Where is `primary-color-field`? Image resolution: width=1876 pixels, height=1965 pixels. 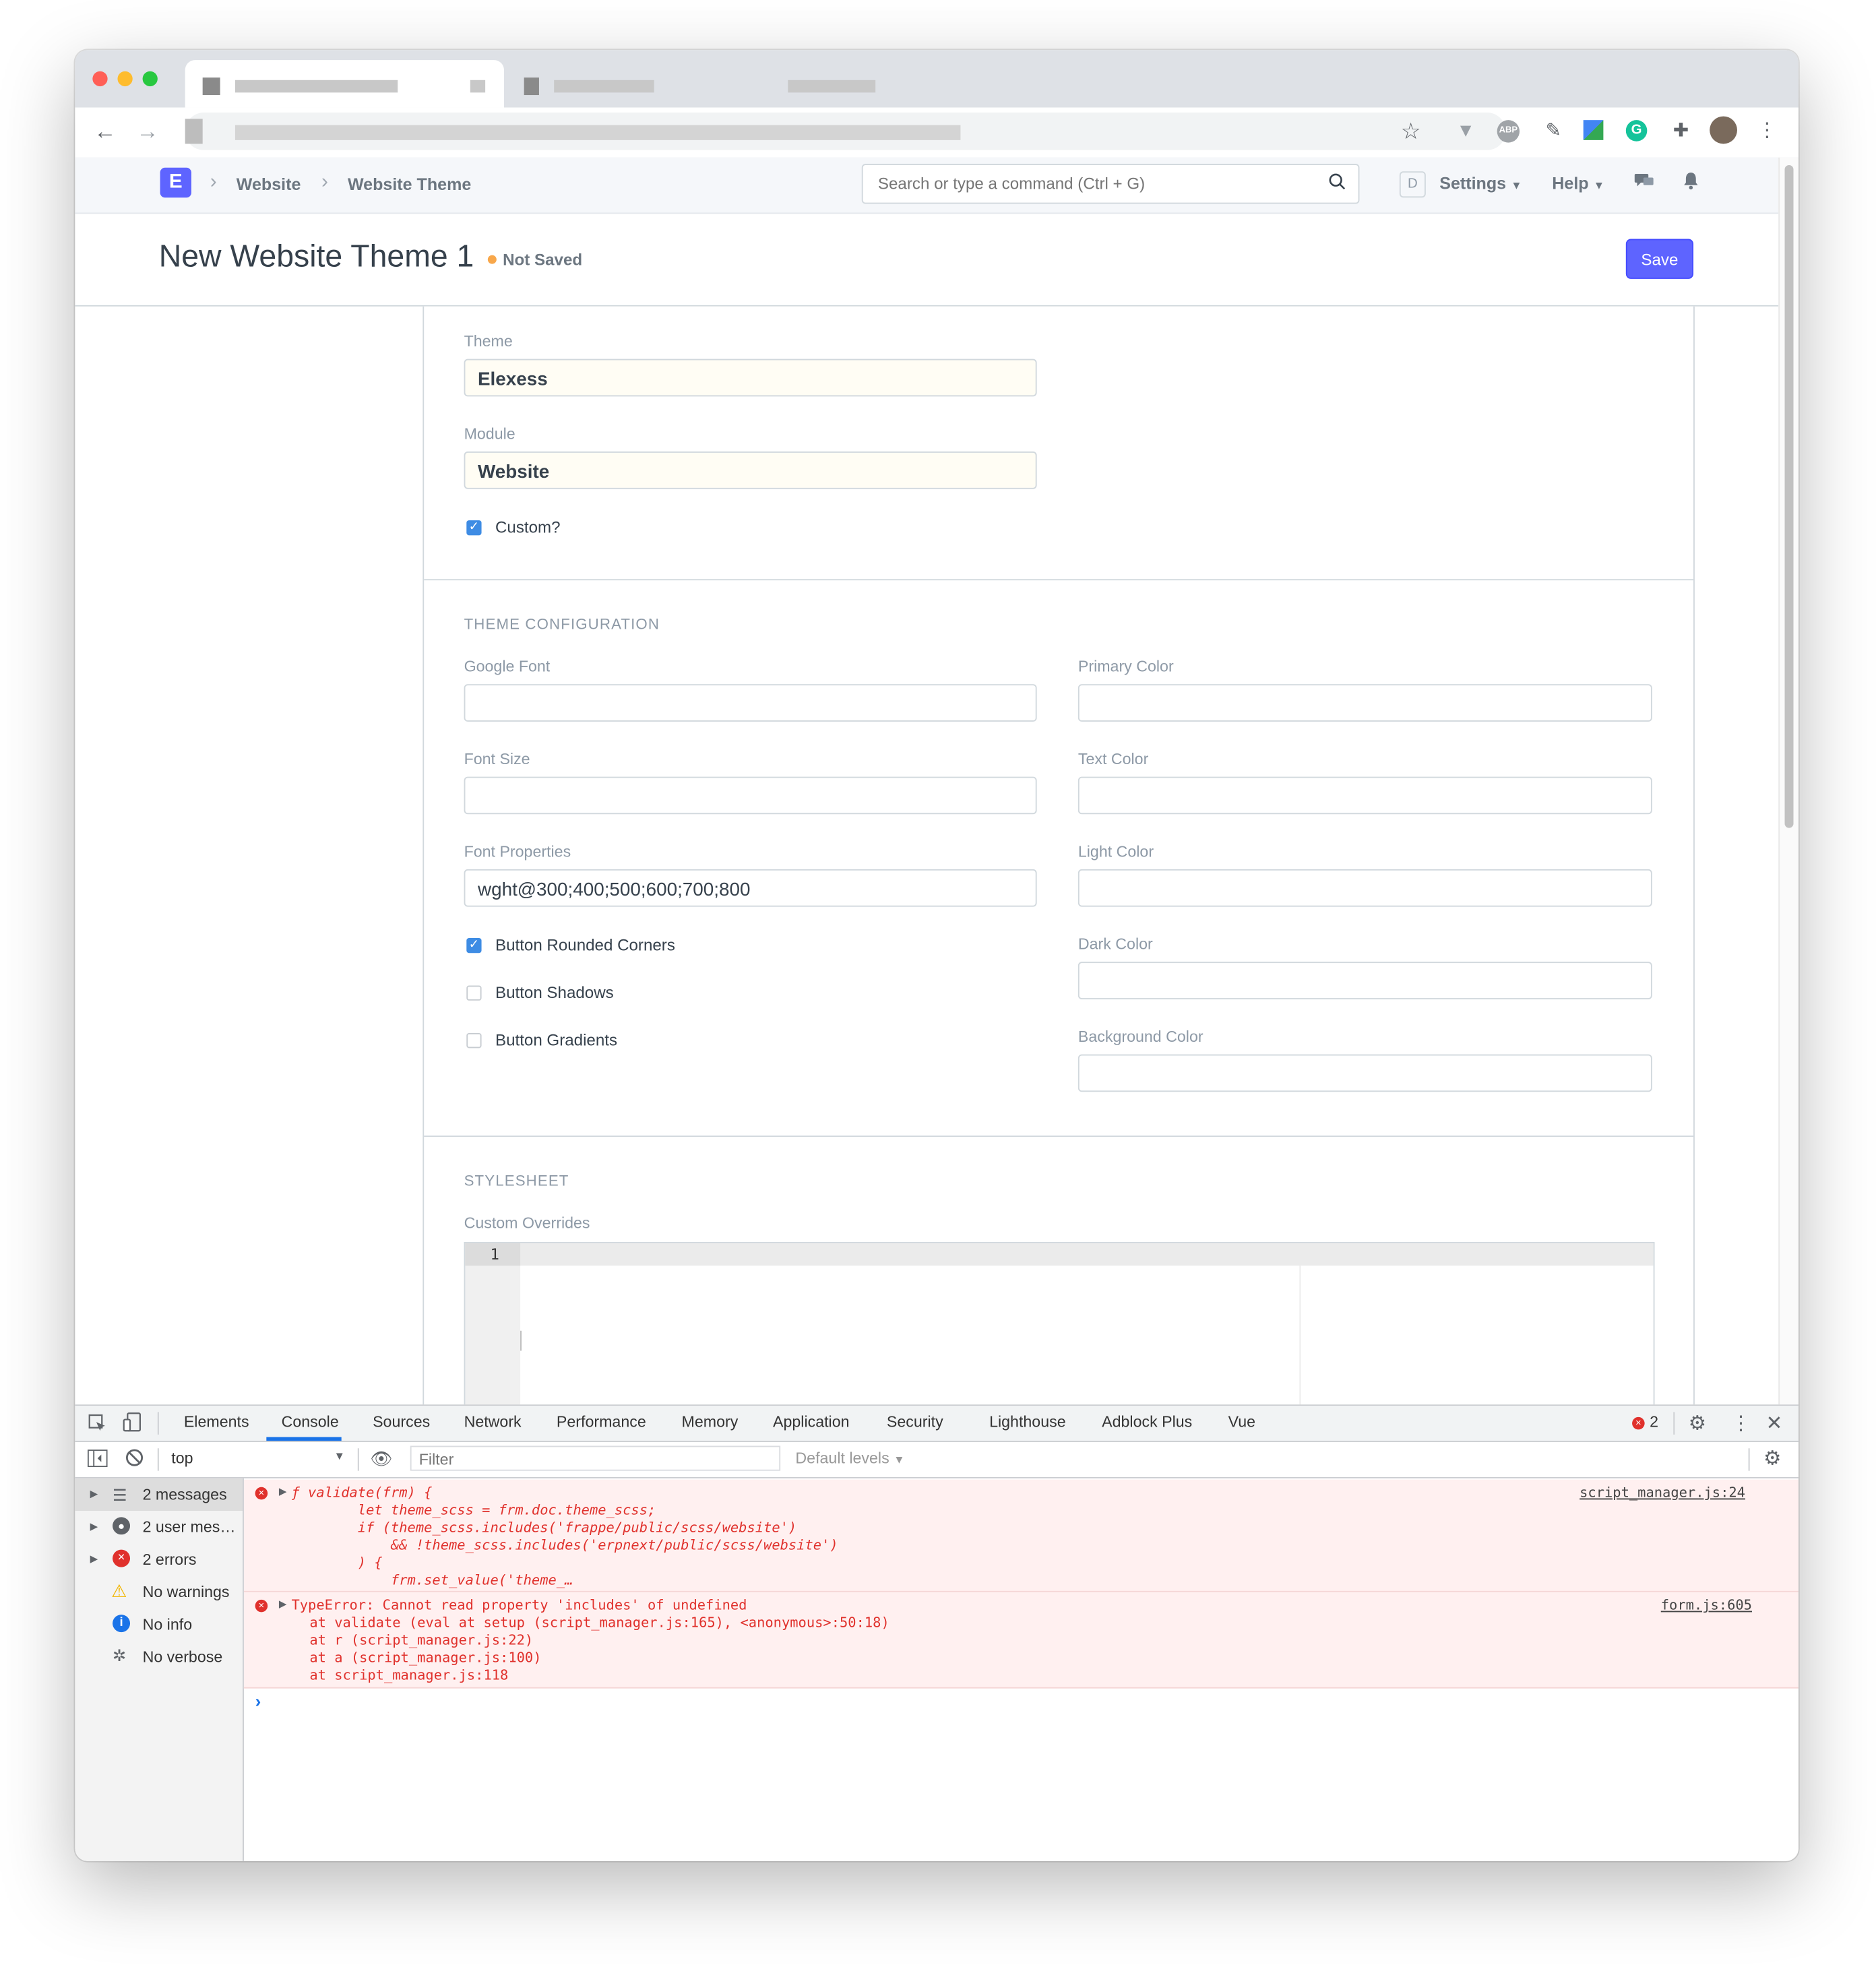
primary-color-field is located at coordinates (1364, 703).